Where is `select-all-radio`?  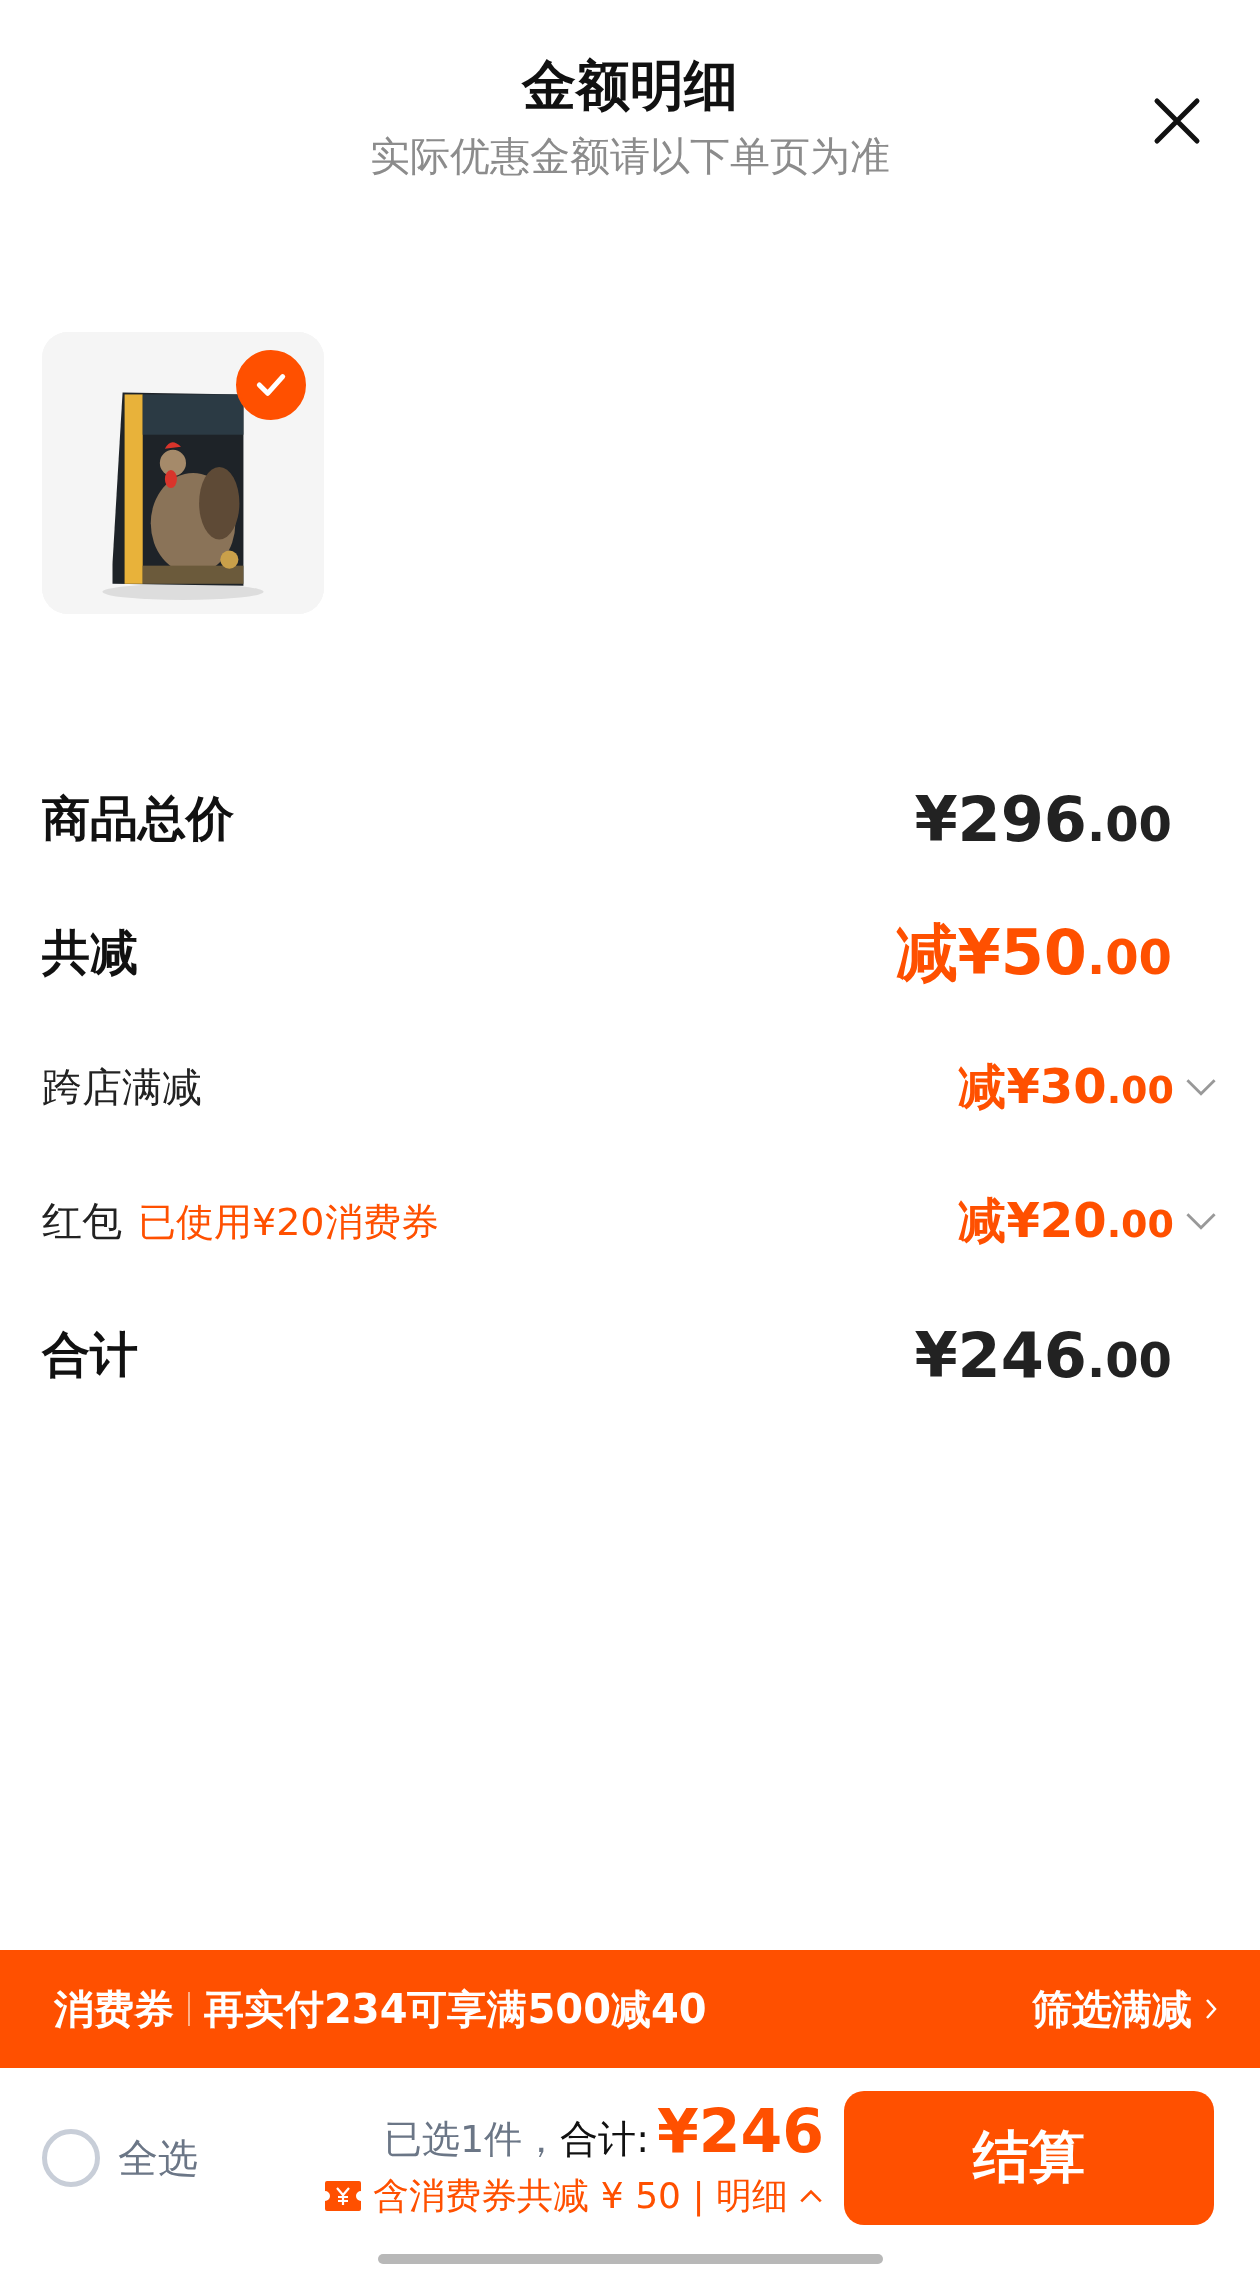 select-all-radio is located at coordinates (71, 2158).